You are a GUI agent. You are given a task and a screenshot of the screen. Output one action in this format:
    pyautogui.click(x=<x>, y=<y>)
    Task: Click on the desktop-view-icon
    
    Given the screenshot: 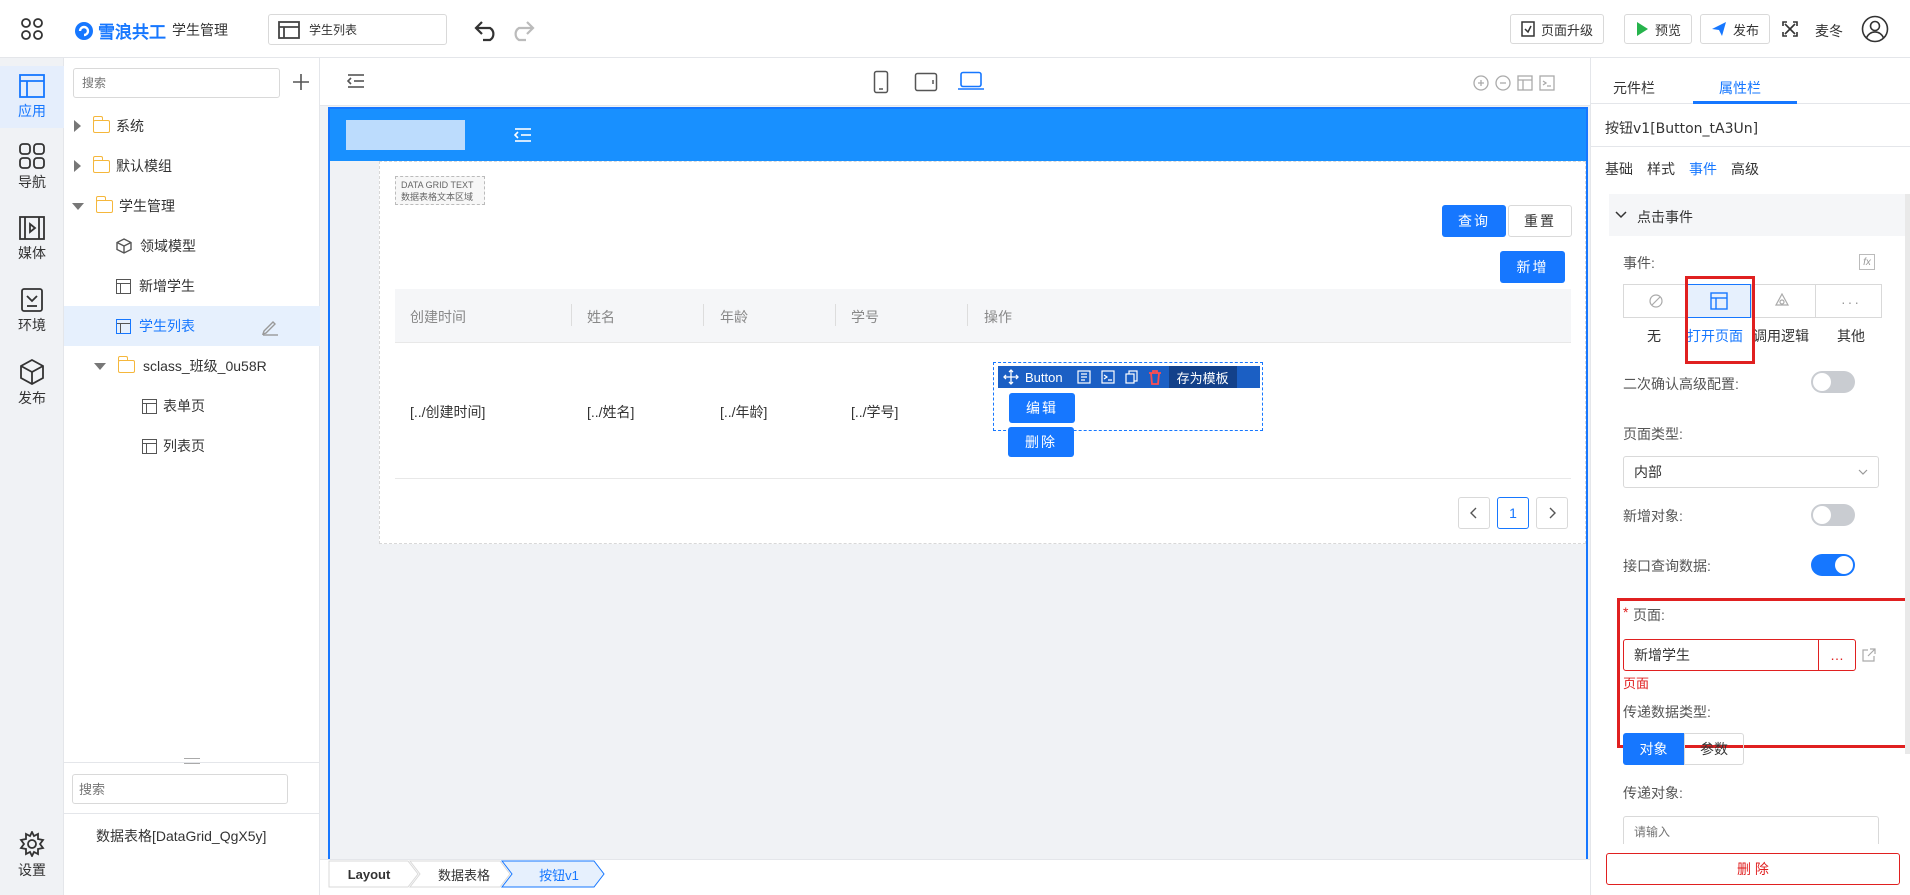 What is the action you would take?
    pyautogui.click(x=971, y=81)
    